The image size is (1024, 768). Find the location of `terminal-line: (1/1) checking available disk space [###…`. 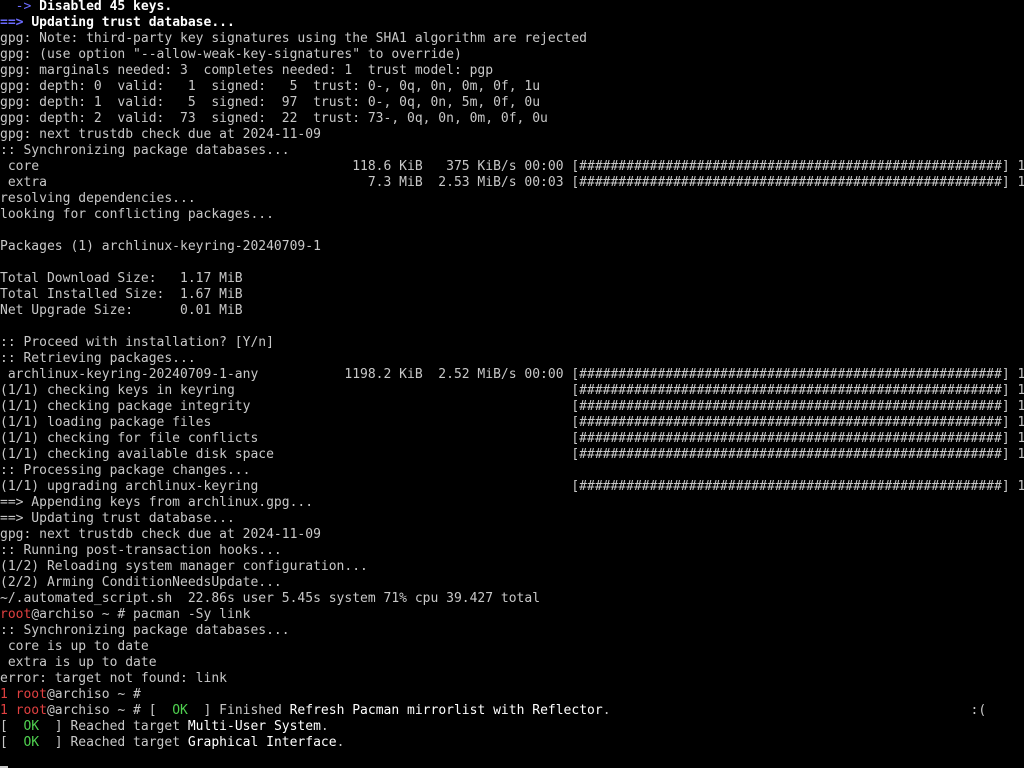

terminal-line: (1/1) checking available disk space [###… is located at coordinates (512, 455).